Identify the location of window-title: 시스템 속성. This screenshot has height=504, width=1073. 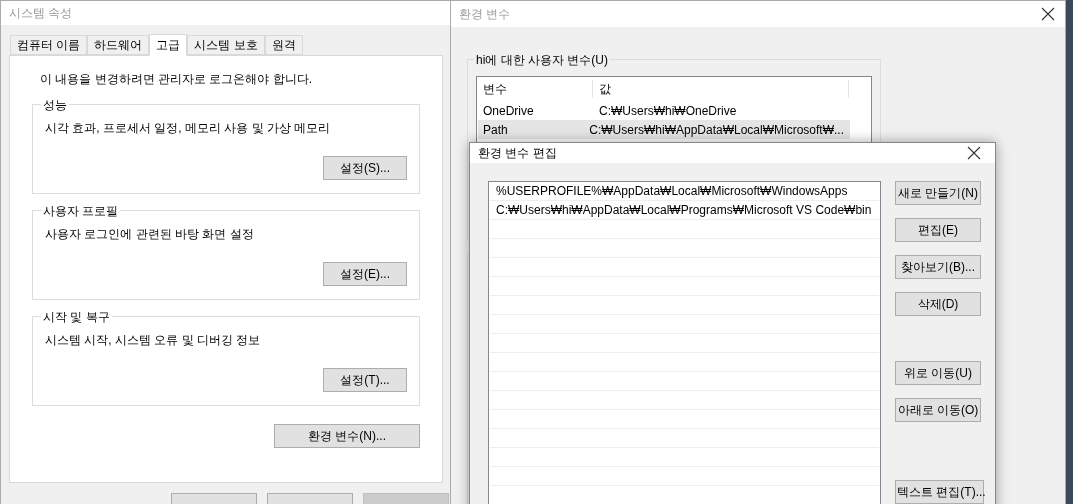
(41, 13).